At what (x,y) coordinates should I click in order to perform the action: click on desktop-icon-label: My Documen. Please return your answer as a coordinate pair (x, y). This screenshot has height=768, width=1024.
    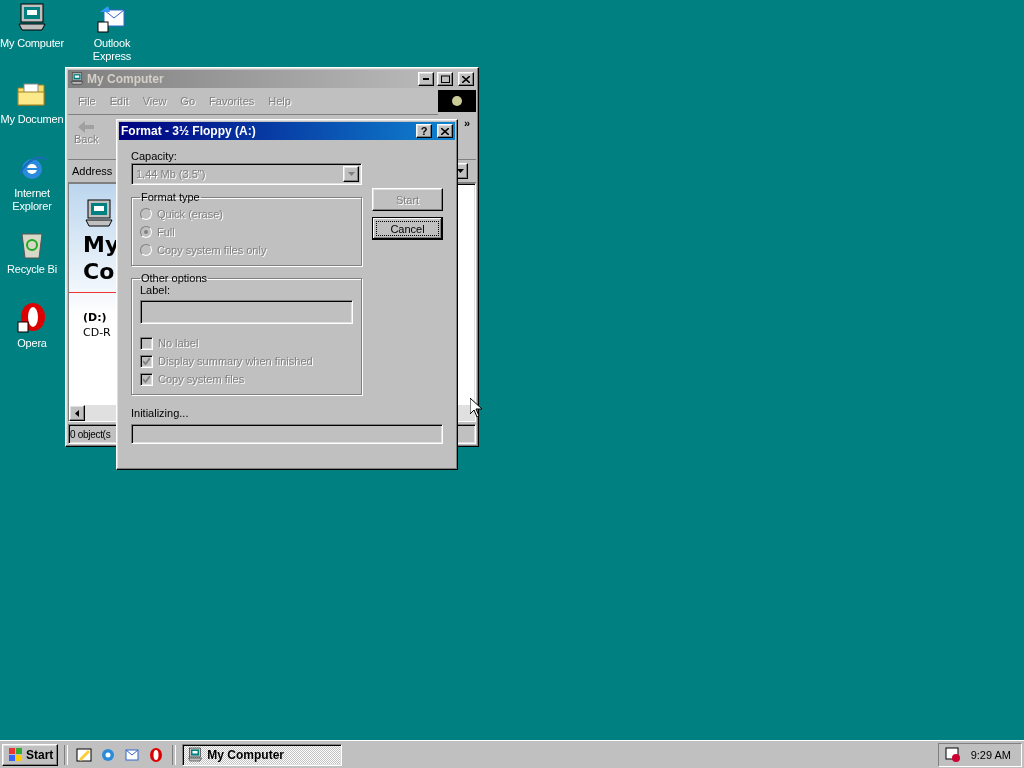
    Looking at the image, I should click on (32, 119).